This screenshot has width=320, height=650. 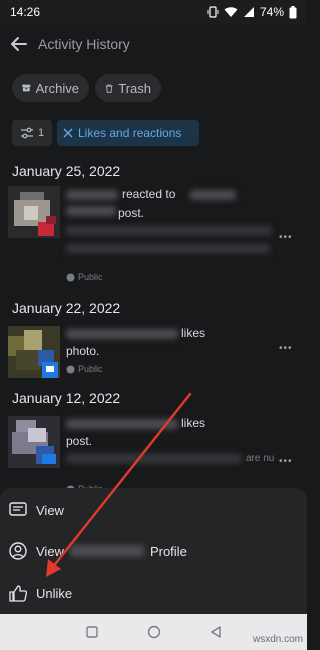 I want to click on recents-icon, so click(x=91, y=632).